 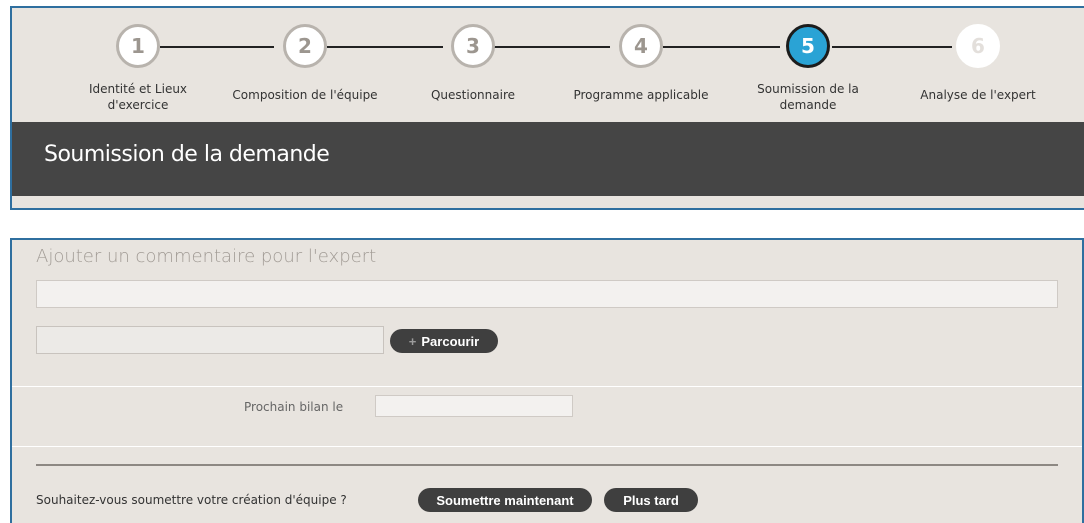 What do you see at coordinates (138, 46) in the screenshot?
I see `step-1-circle: 1` at bounding box center [138, 46].